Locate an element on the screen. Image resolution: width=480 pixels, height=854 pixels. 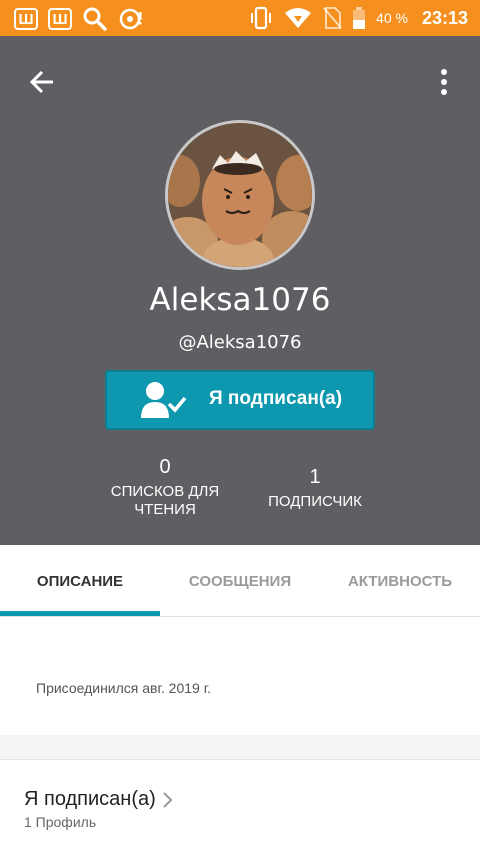
clock: 23:13 is located at coordinates (444, 17).